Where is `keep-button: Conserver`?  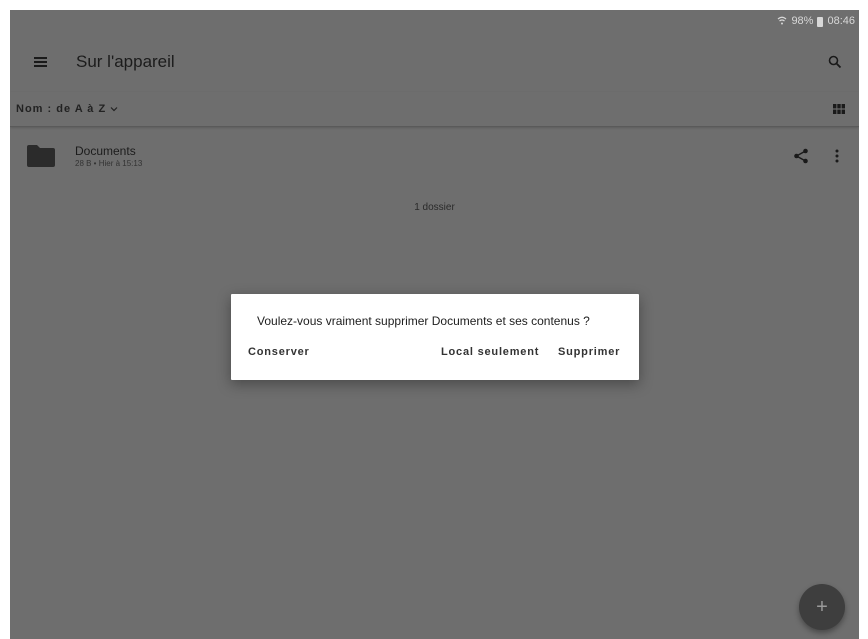
keep-button: Conserver is located at coordinates (279, 352).